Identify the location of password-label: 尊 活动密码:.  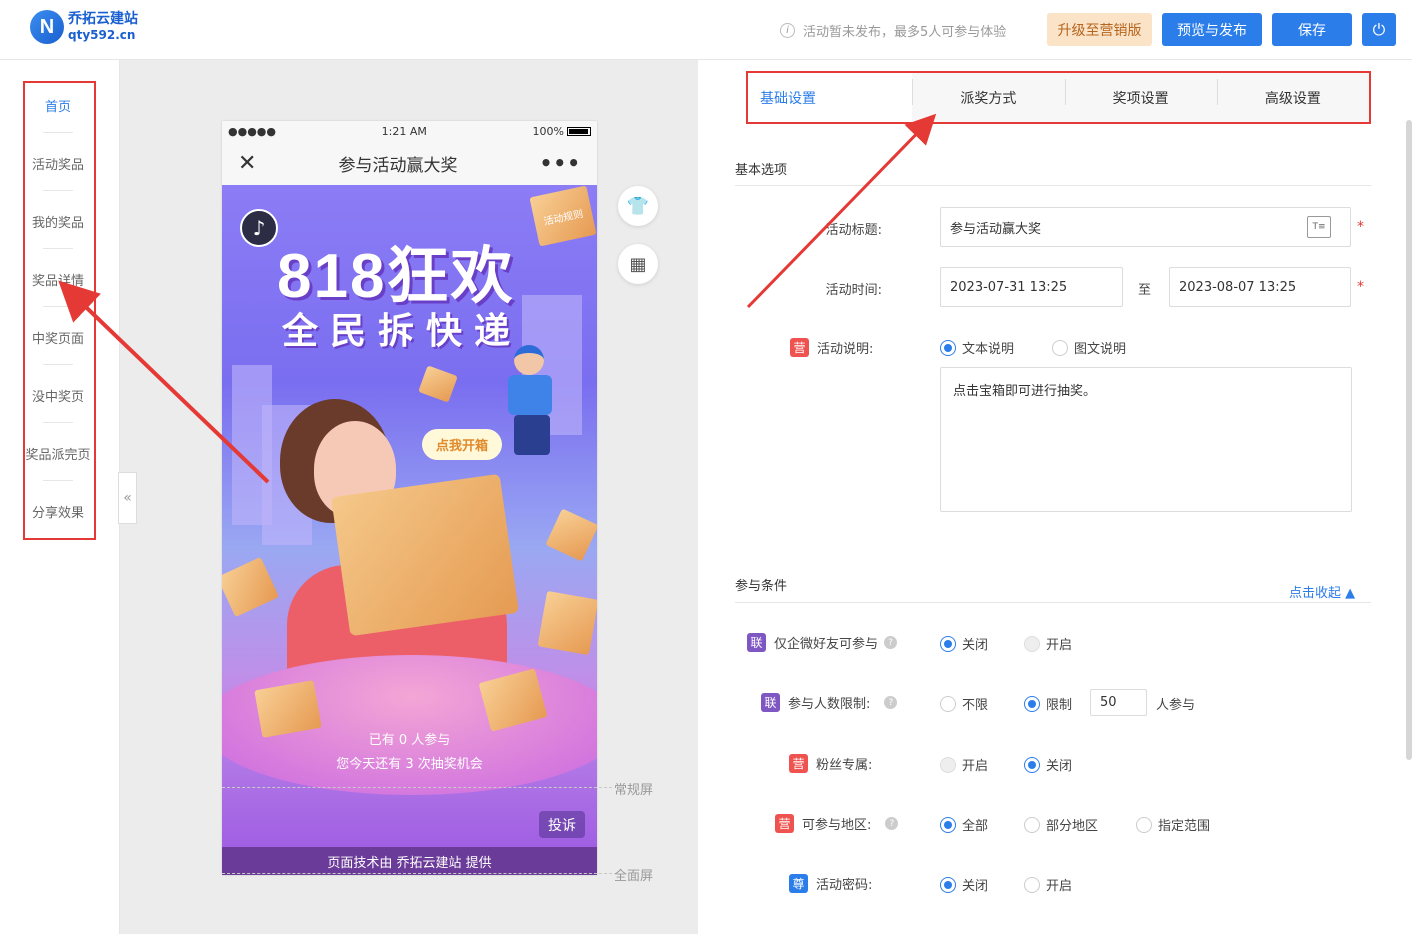
(830, 883).